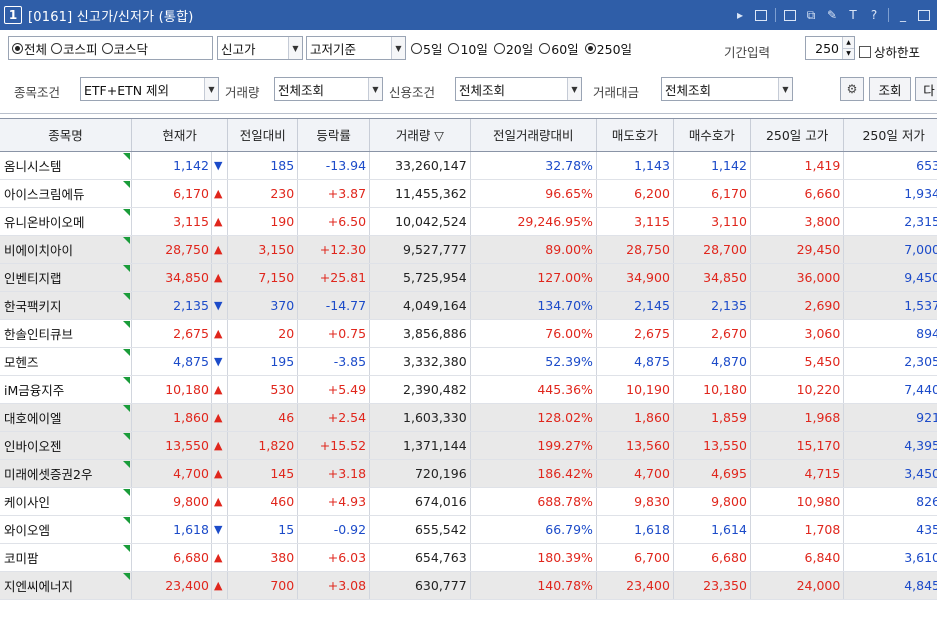  I want to click on period-radio: 20일, so click(513, 48).